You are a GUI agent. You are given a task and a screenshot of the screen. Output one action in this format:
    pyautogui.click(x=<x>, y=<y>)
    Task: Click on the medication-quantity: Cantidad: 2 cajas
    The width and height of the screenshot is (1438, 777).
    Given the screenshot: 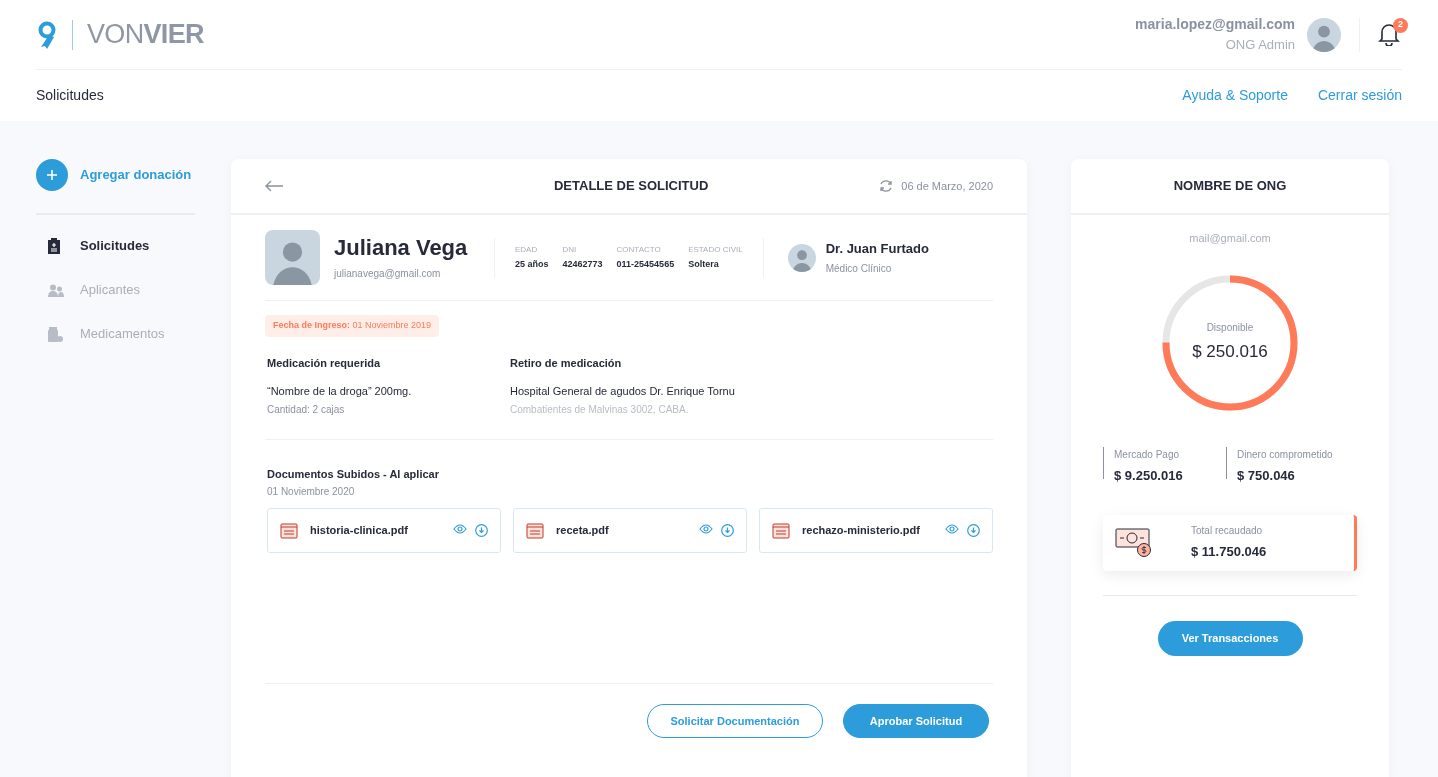 What is the action you would take?
    pyautogui.click(x=306, y=409)
    